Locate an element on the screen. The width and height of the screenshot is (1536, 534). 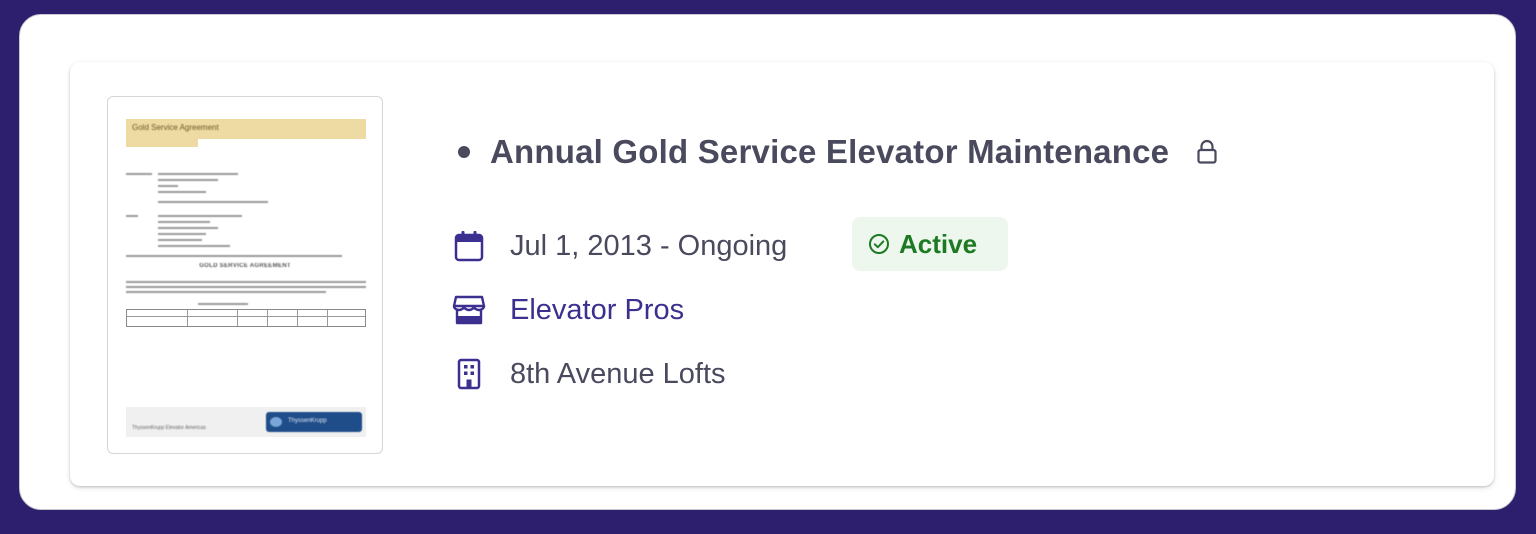
doc-table is located at coordinates (246, 318).